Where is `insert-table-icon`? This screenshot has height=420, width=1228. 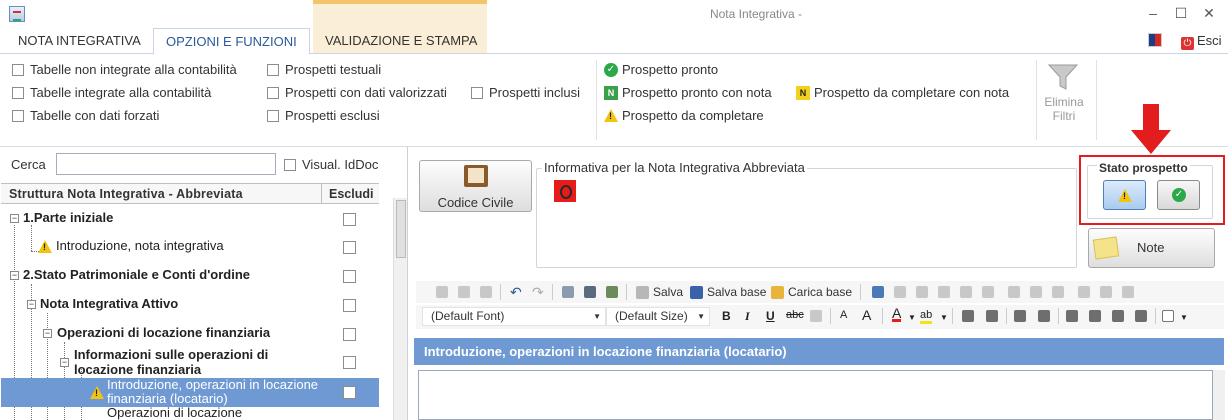 insert-table-icon is located at coordinates (878, 292).